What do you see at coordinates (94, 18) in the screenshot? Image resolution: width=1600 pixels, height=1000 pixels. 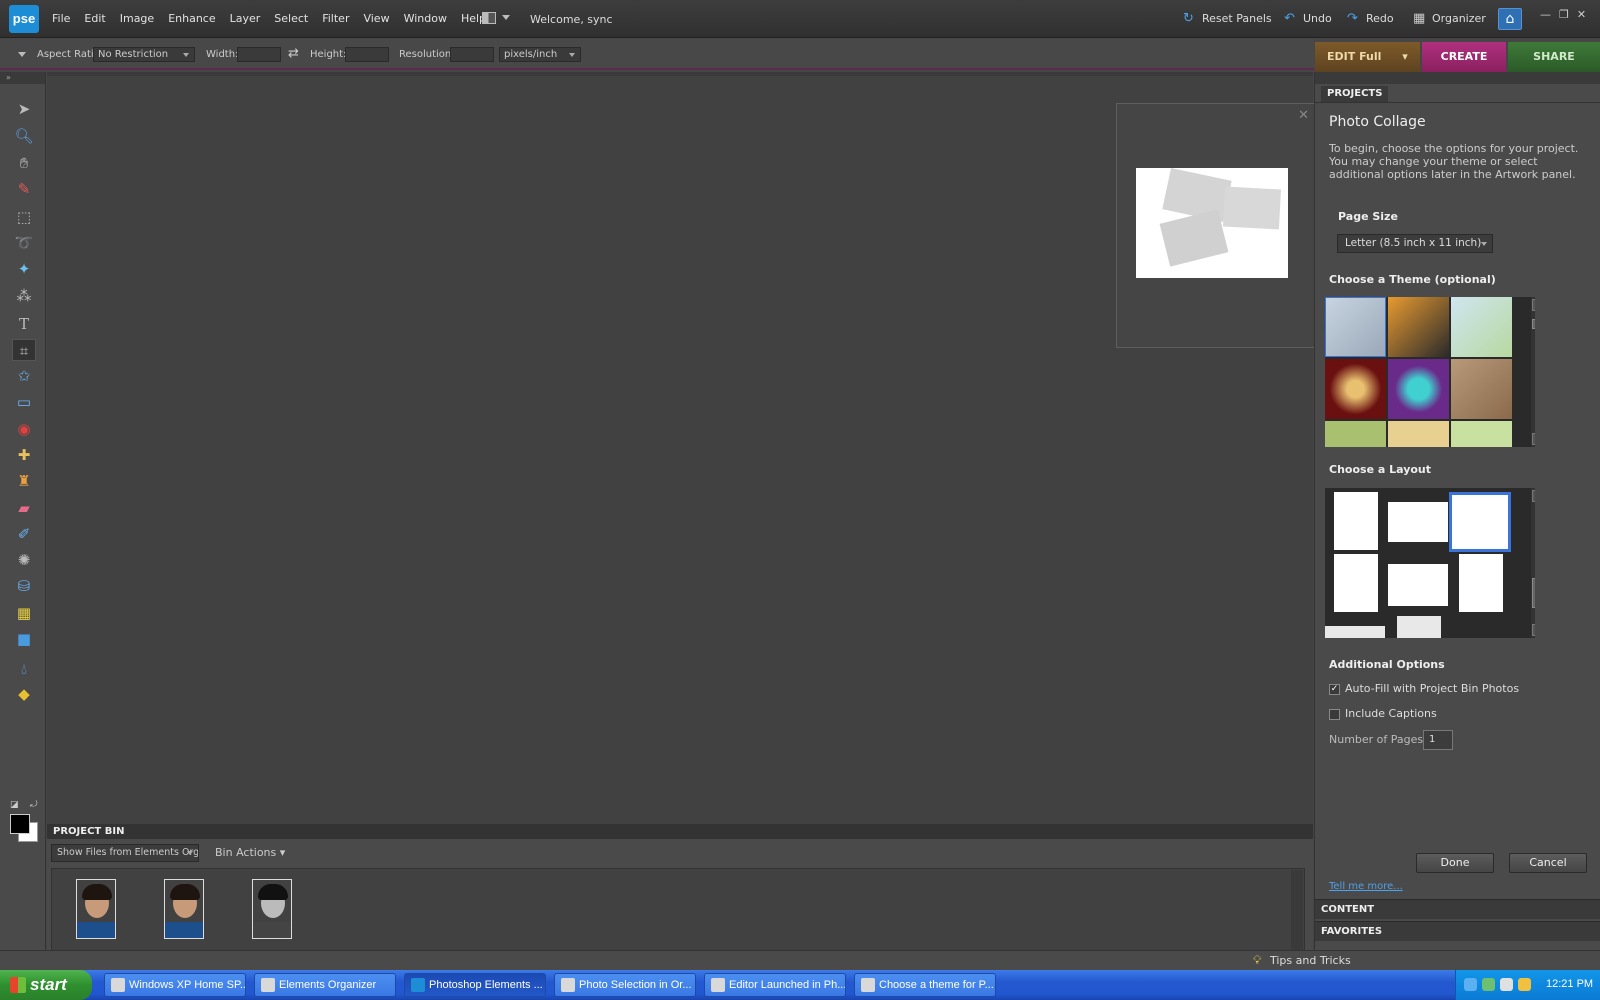 I see `menu-edit: Edit` at bounding box center [94, 18].